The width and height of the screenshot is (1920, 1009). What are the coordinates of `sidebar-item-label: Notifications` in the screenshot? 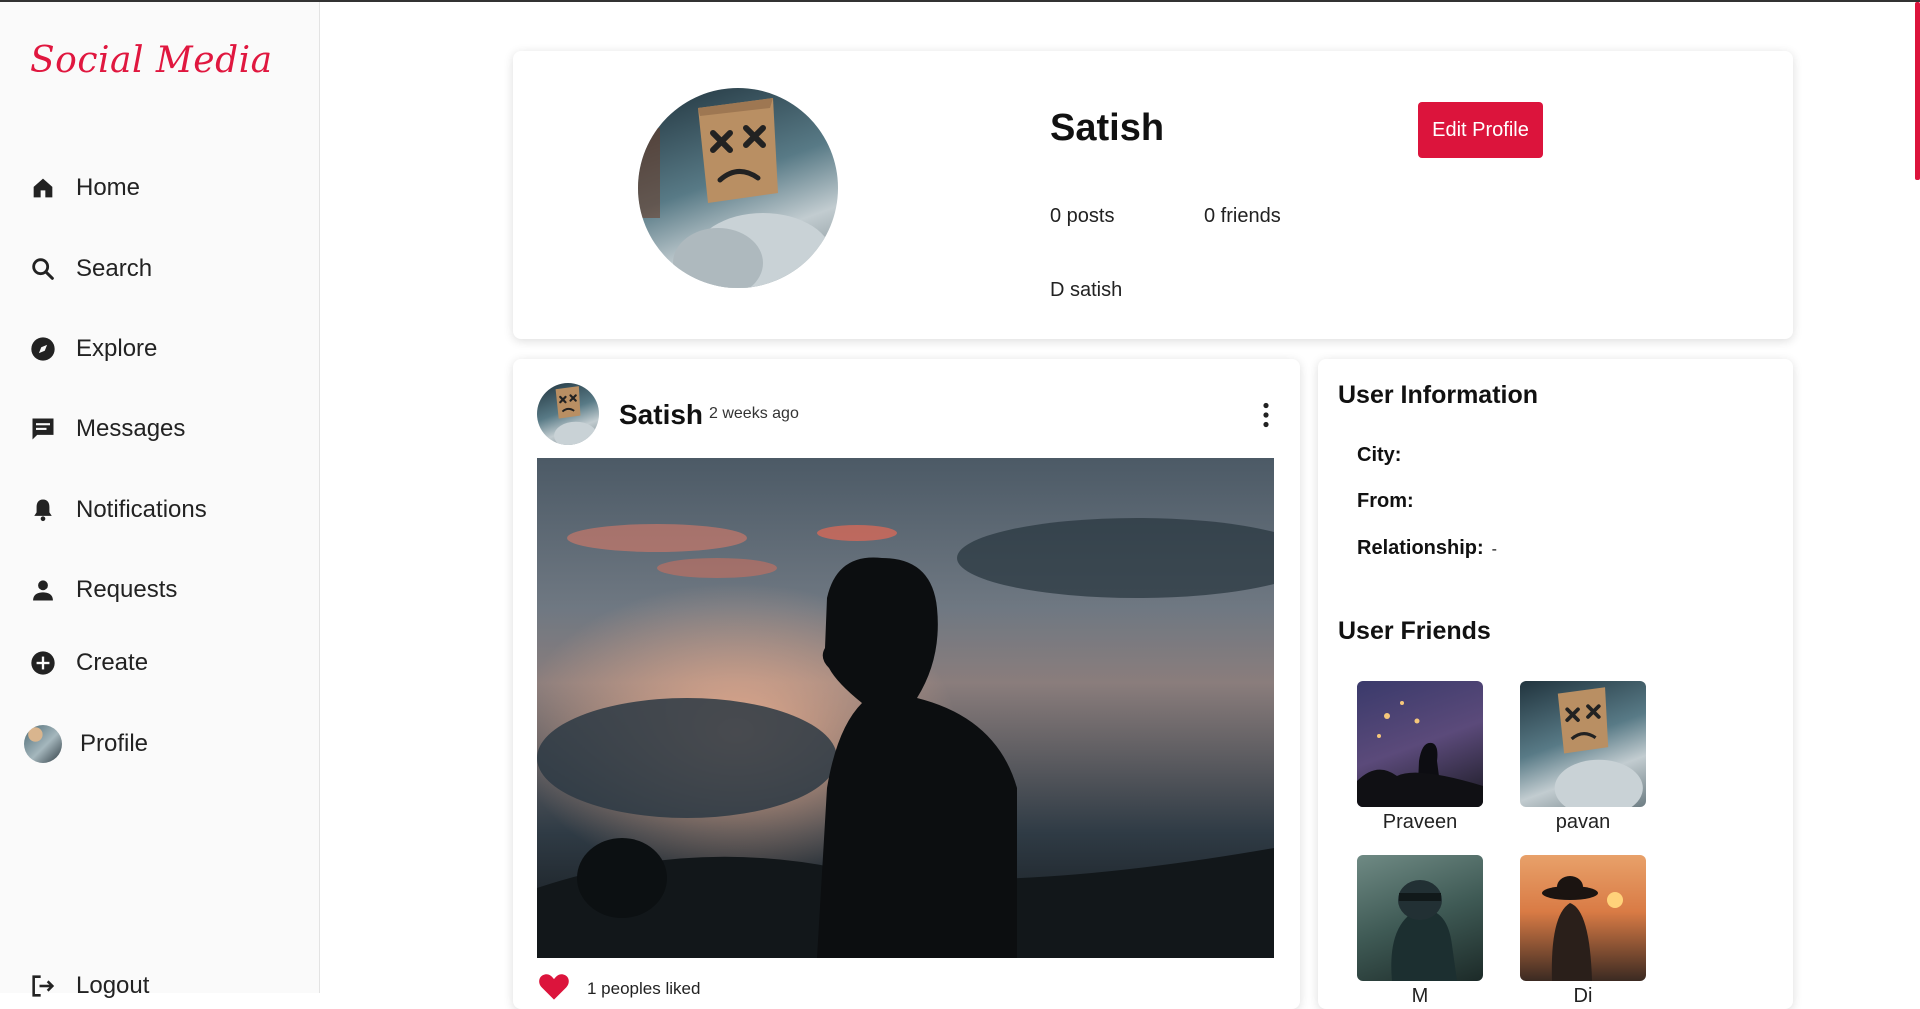 It's located at (141, 509).